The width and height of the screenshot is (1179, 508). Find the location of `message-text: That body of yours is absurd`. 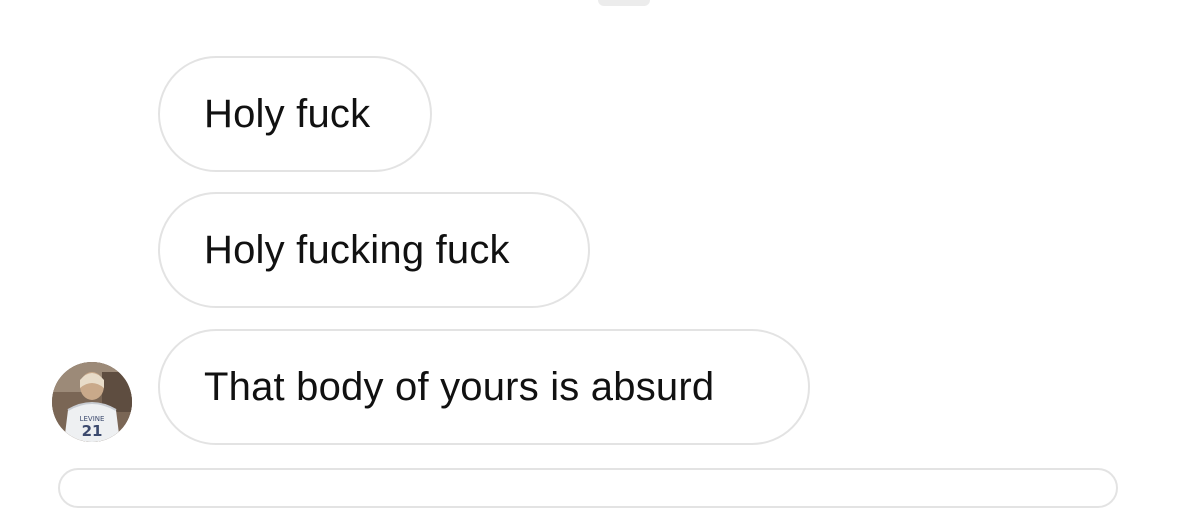

message-text: That body of yours is absurd is located at coordinates (459, 386).